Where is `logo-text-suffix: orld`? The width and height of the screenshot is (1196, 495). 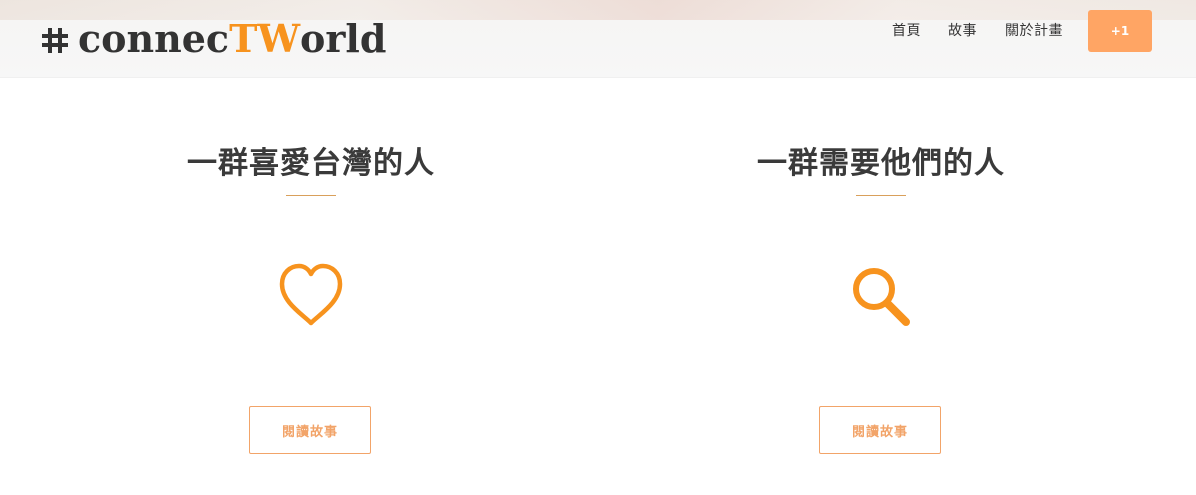 logo-text-suffix: orld is located at coordinates (343, 38).